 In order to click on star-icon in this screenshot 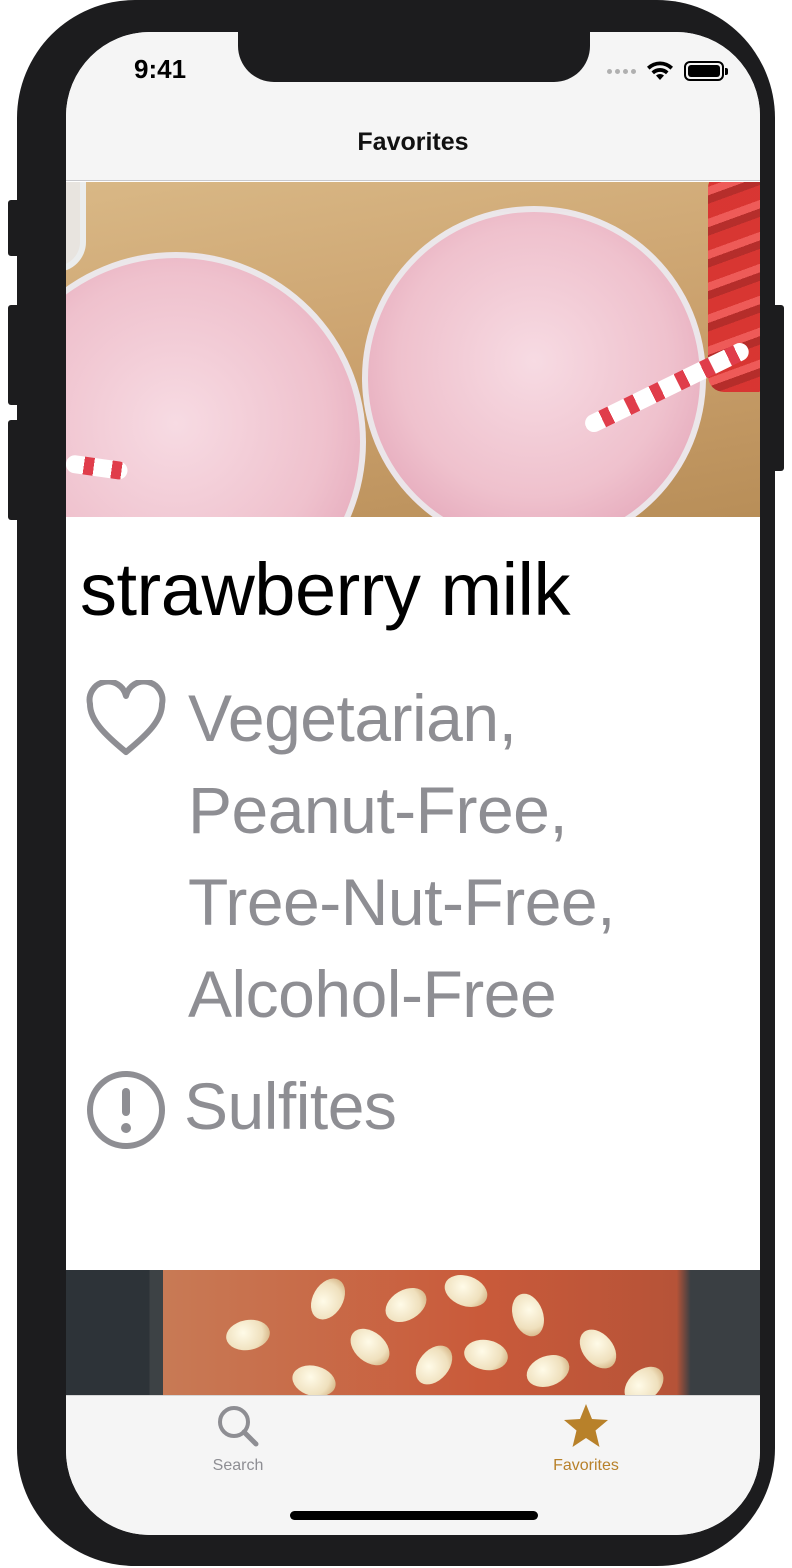, I will do `click(586, 1425)`.